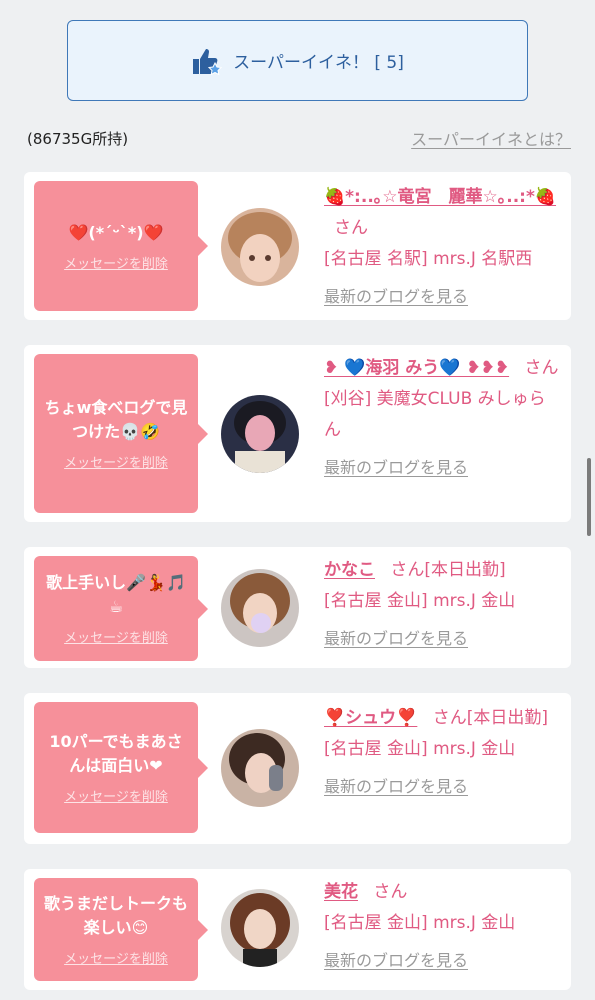 The width and height of the screenshot is (595, 1000). I want to click on message-text: 歌うまだしトークも楽しい😊, so click(115, 915).